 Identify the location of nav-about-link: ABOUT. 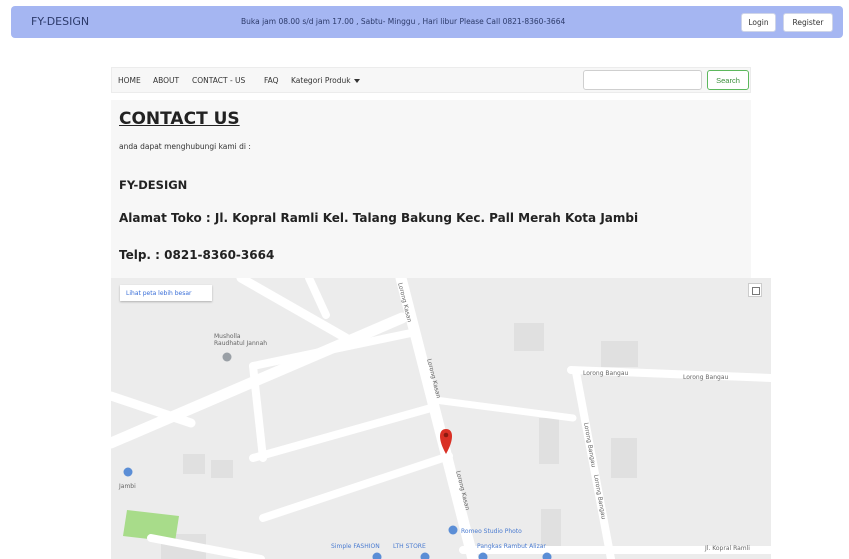
(166, 80).